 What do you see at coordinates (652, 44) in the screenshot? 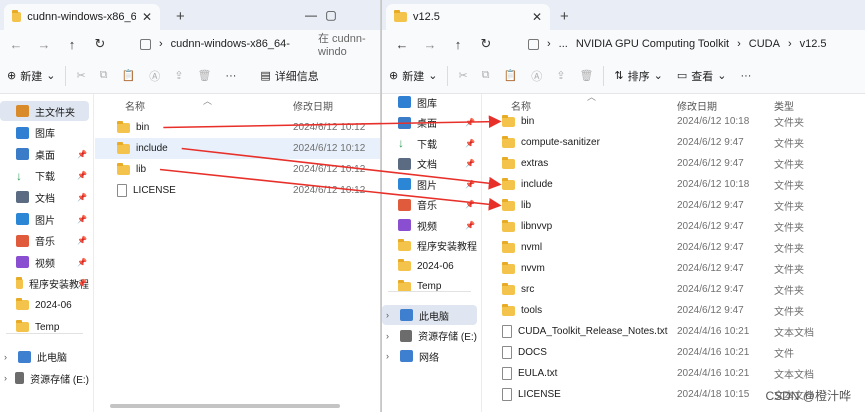
I see `address-crumb-1: NVIDIA GPU Computing Toolkit` at bounding box center [652, 44].